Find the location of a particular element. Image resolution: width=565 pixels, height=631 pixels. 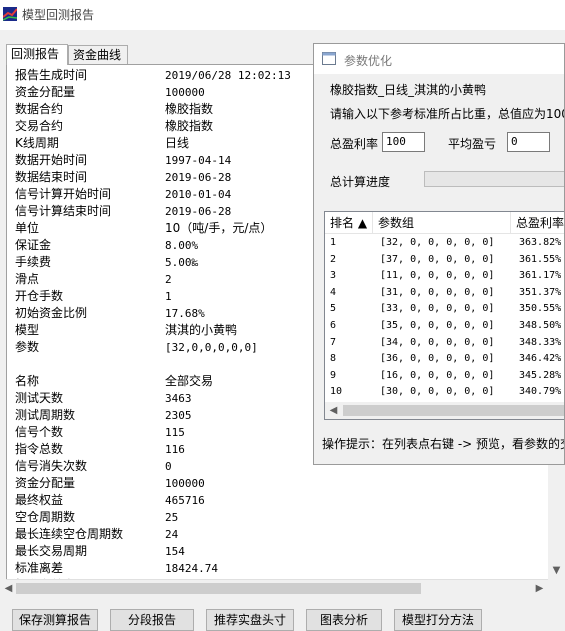

profit-cell: 351.37% is located at coordinates (540, 292).